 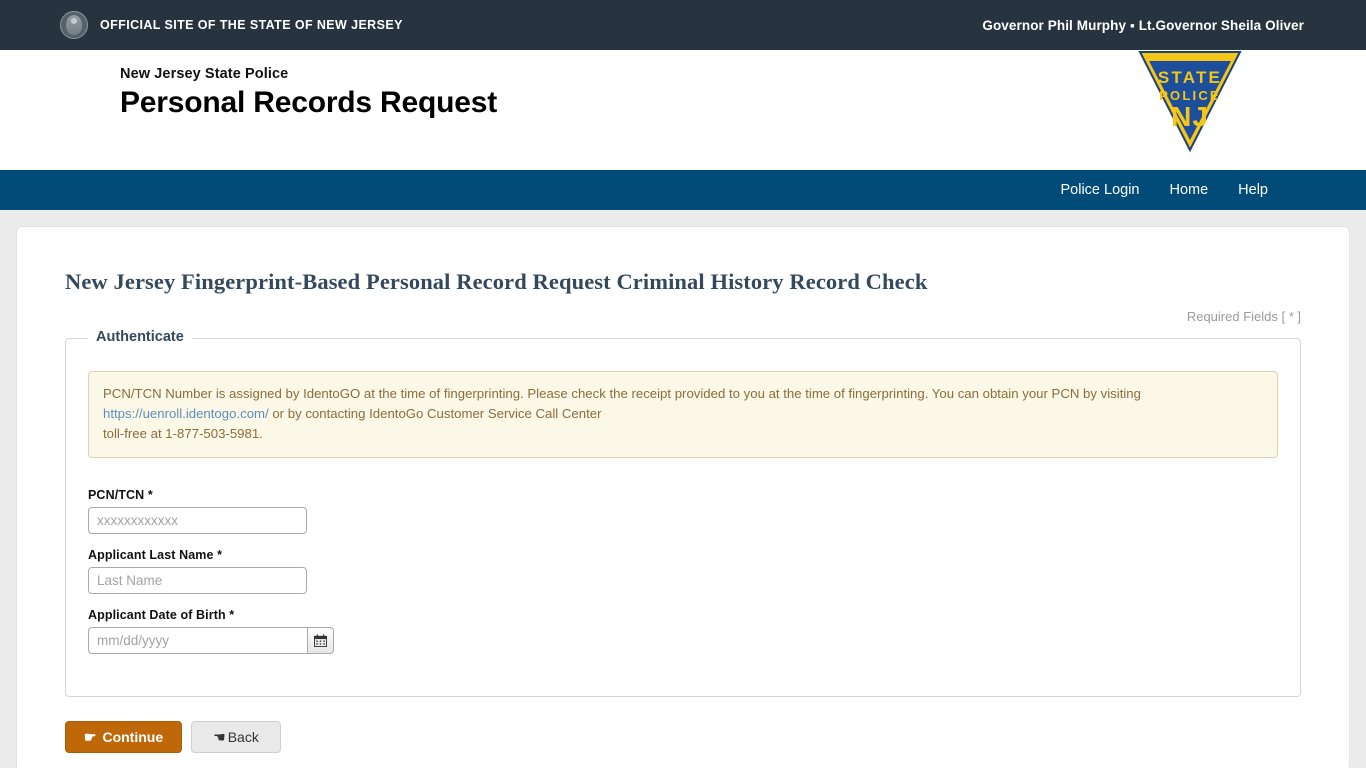 I want to click on authenticate-legend: Authenticate, so click(x=140, y=337).